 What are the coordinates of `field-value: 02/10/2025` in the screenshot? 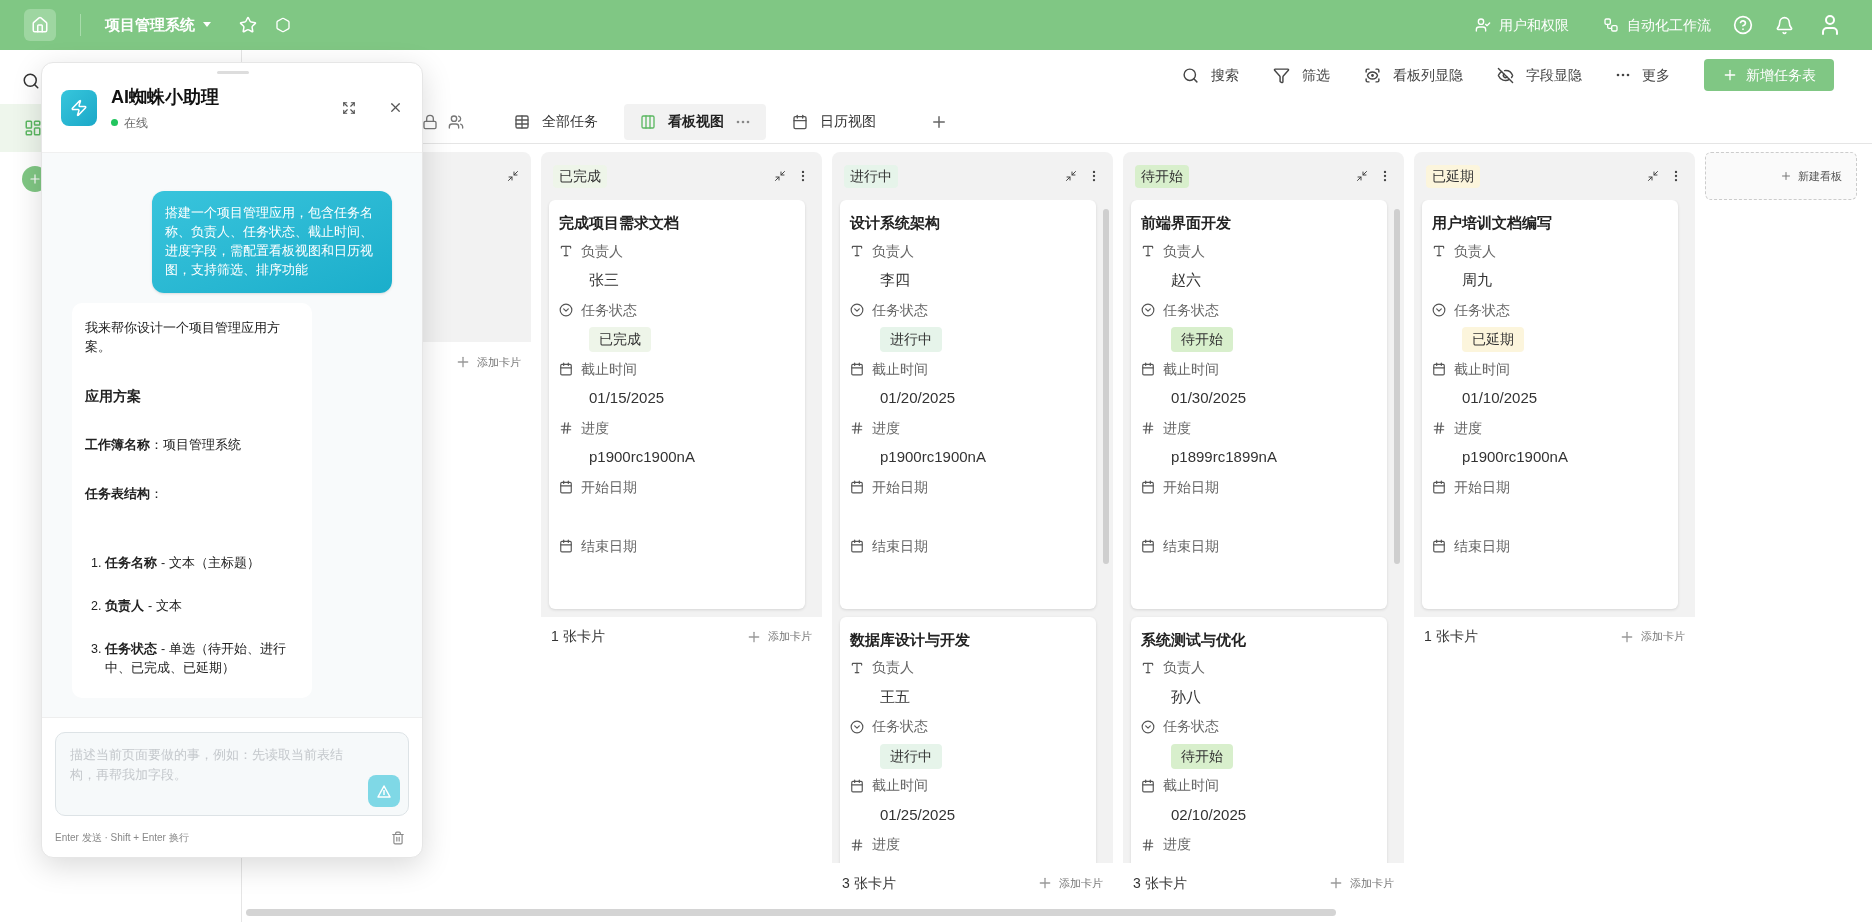 It's located at (1209, 814).